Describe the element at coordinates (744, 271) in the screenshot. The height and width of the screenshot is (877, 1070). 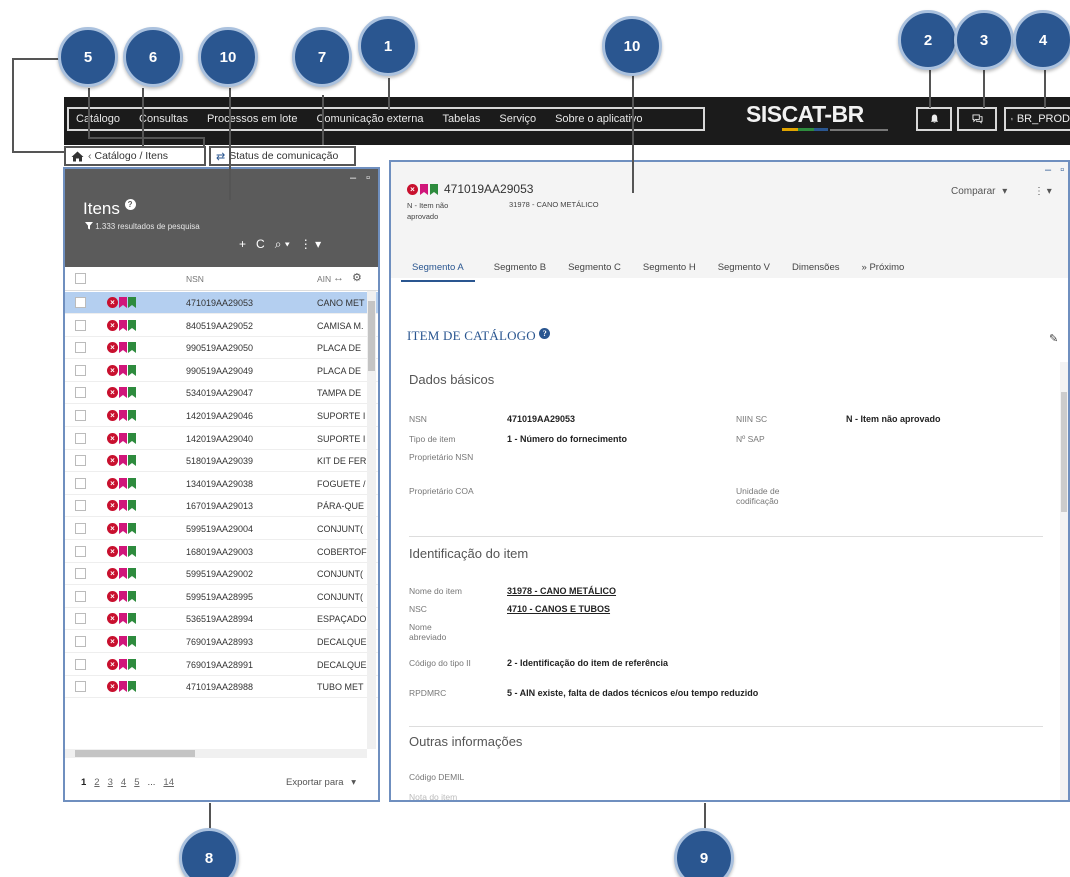
I see `tab-segmento-v: Segmento V` at that location.